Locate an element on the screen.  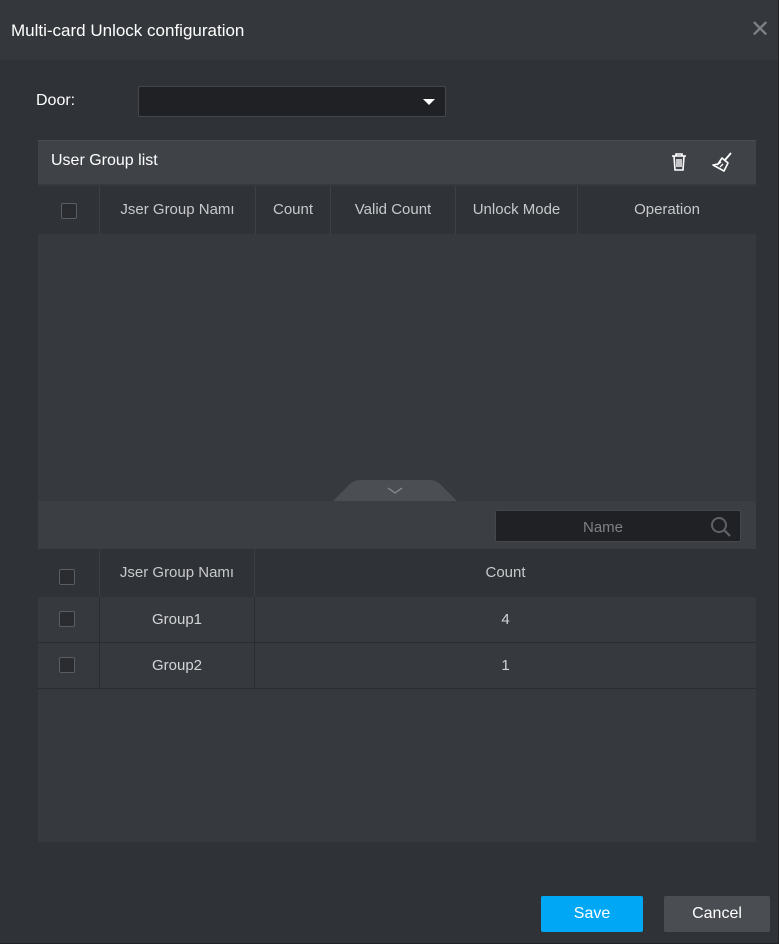
count-cell: 4 is located at coordinates (505, 619).